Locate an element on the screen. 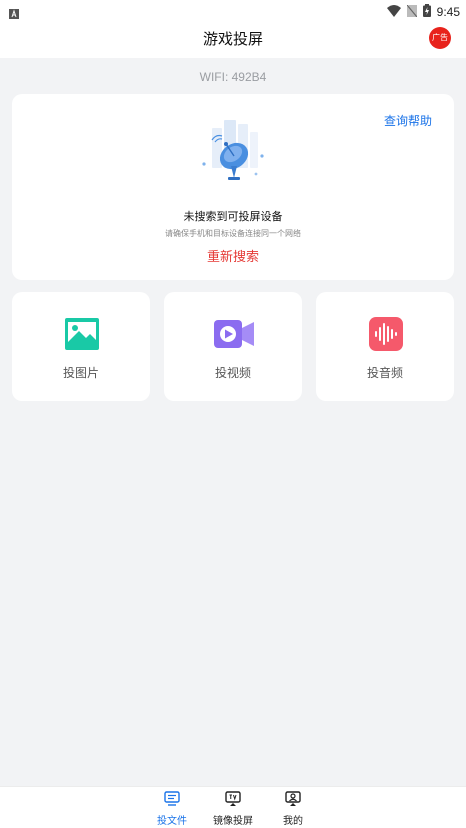 The width and height of the screenshot is (466, 828). status-icons: 9:45 is located at coordinates (423, 11).